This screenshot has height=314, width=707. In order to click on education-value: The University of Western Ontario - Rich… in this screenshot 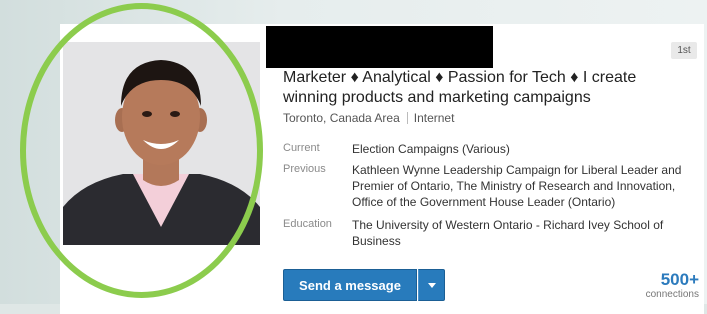, I will do `click(522, 233)`.